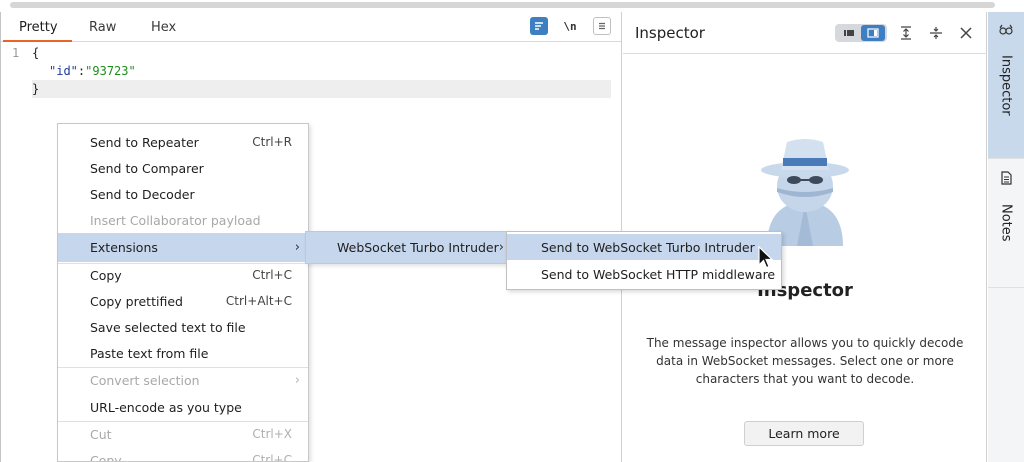  Describe the element at coordinates (38, 27) in the screenshot. I see `tab-pretty: Pretty` at that location.